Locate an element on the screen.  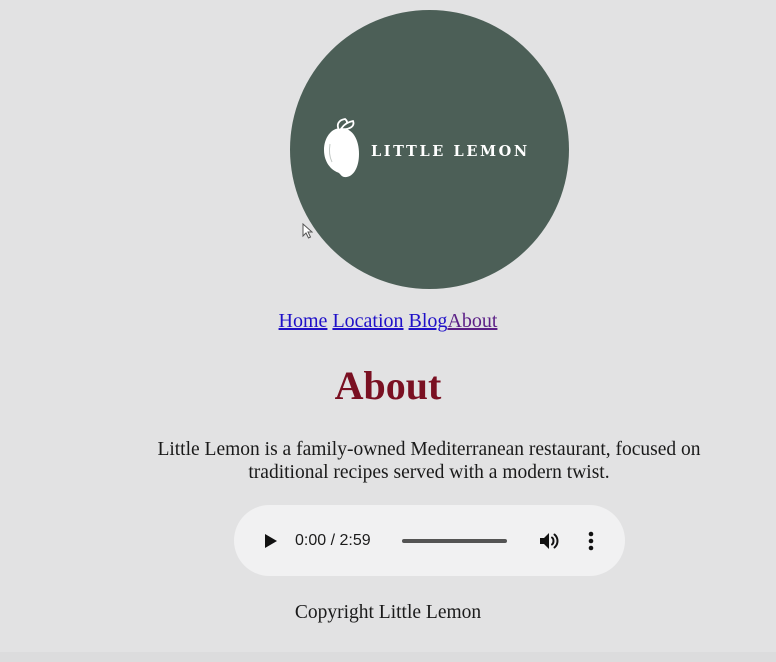
nav-link-blog: Blog is located at coordinates (428, 321).